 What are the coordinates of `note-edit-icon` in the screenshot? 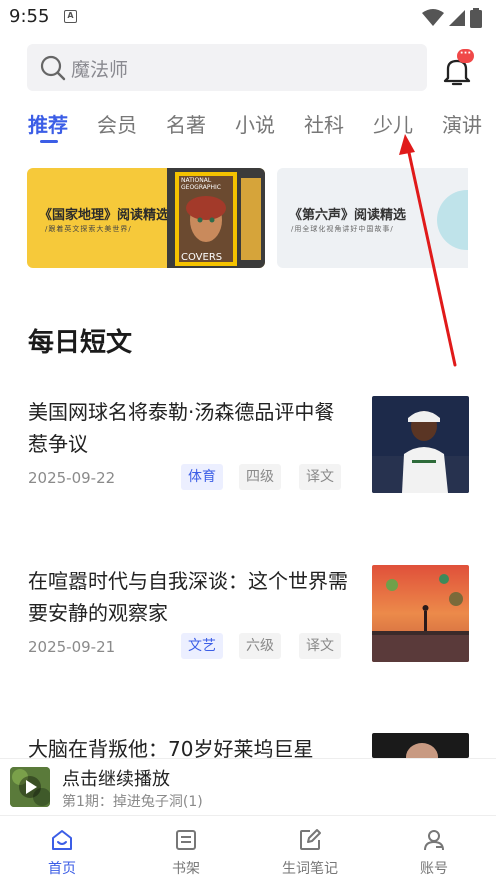 It's located at (310, 839).